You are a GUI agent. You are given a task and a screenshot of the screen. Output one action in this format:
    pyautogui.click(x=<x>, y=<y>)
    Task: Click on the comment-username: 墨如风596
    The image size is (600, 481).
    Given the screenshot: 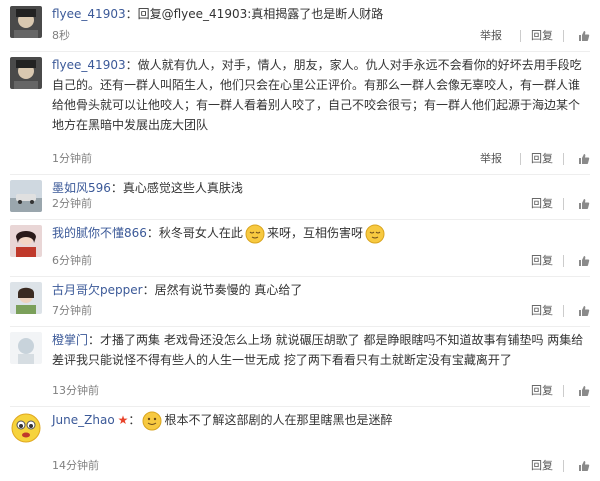 What is the action you would take?
    pyautogui.click(x=81, y=188)
    